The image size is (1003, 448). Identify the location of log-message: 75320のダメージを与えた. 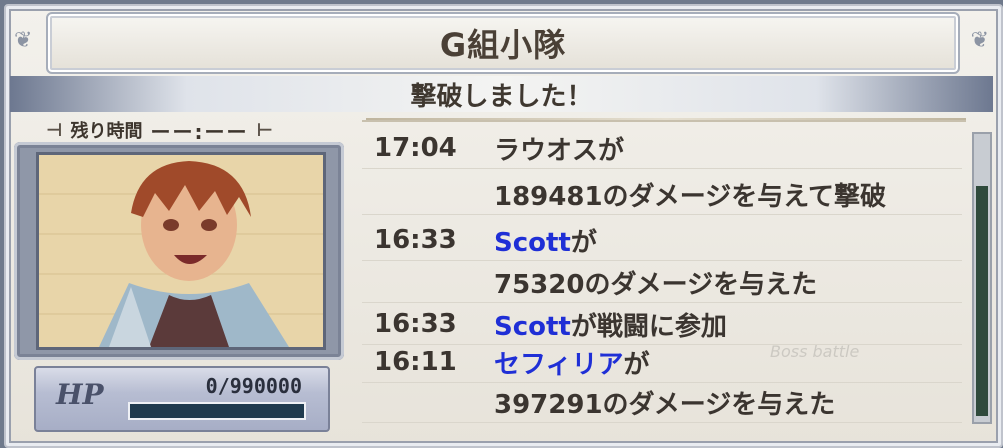
(656, 284).